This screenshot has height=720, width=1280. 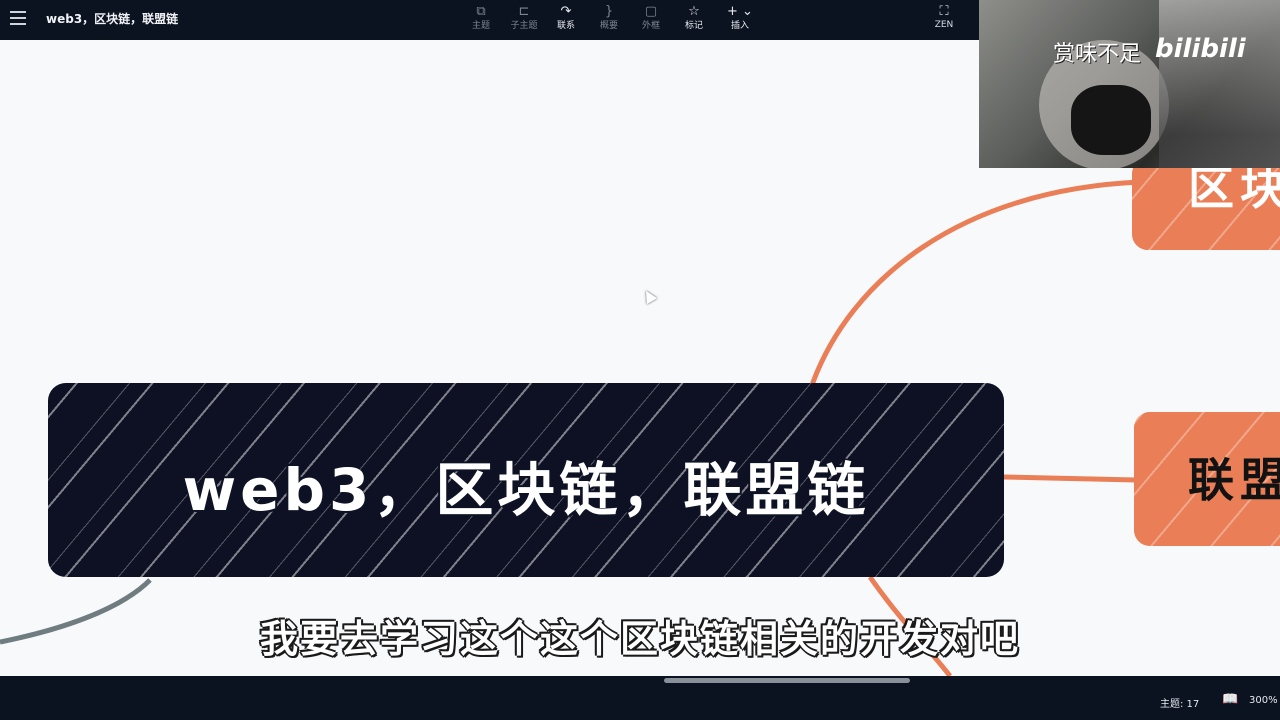 What do you see at coordinates (944, 11) in the screenshot?
I see `fullscreen-icon: ⛶` at bounding box center [944, 11].